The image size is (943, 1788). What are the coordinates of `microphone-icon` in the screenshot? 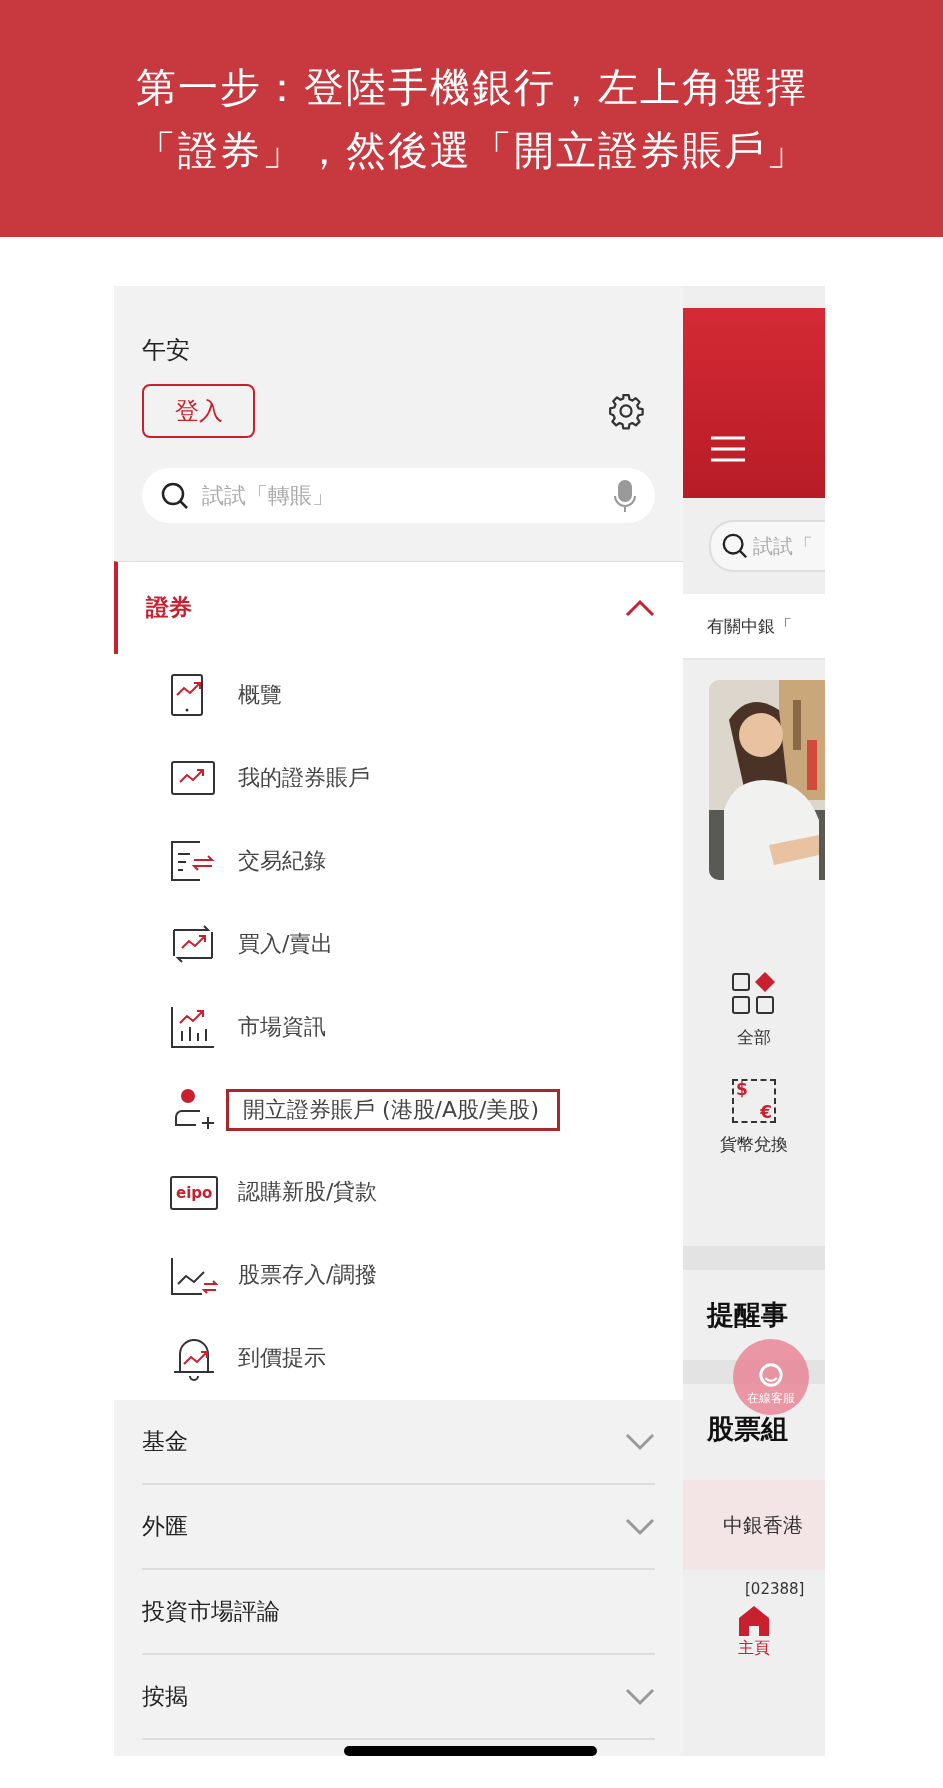 It's located at (625, 495).